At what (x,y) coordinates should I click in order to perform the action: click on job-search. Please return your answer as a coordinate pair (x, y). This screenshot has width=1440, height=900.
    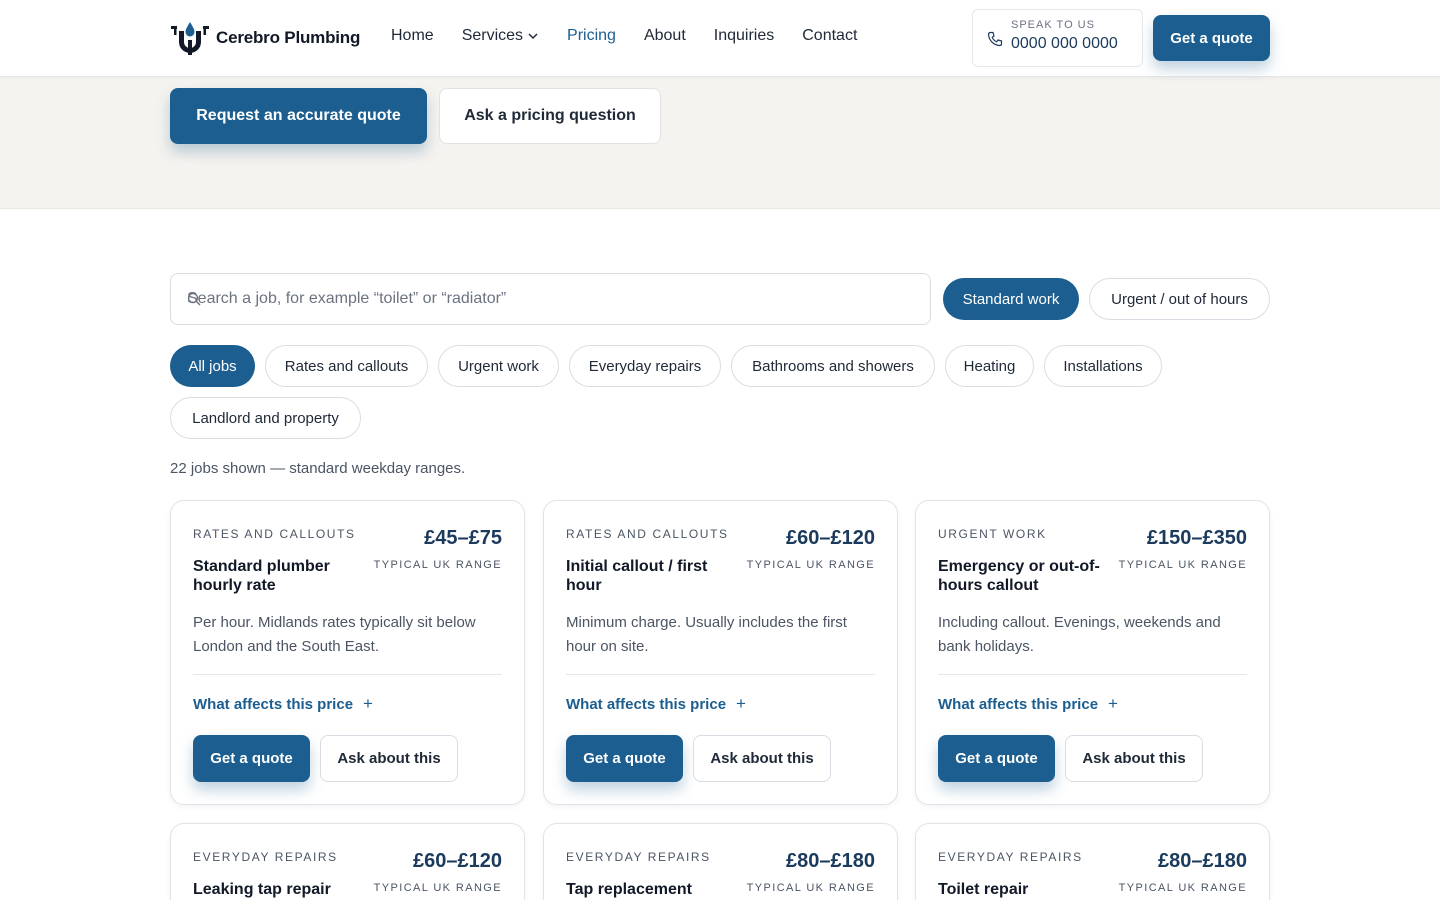
    Looking at the image, I should click on (550, 299).